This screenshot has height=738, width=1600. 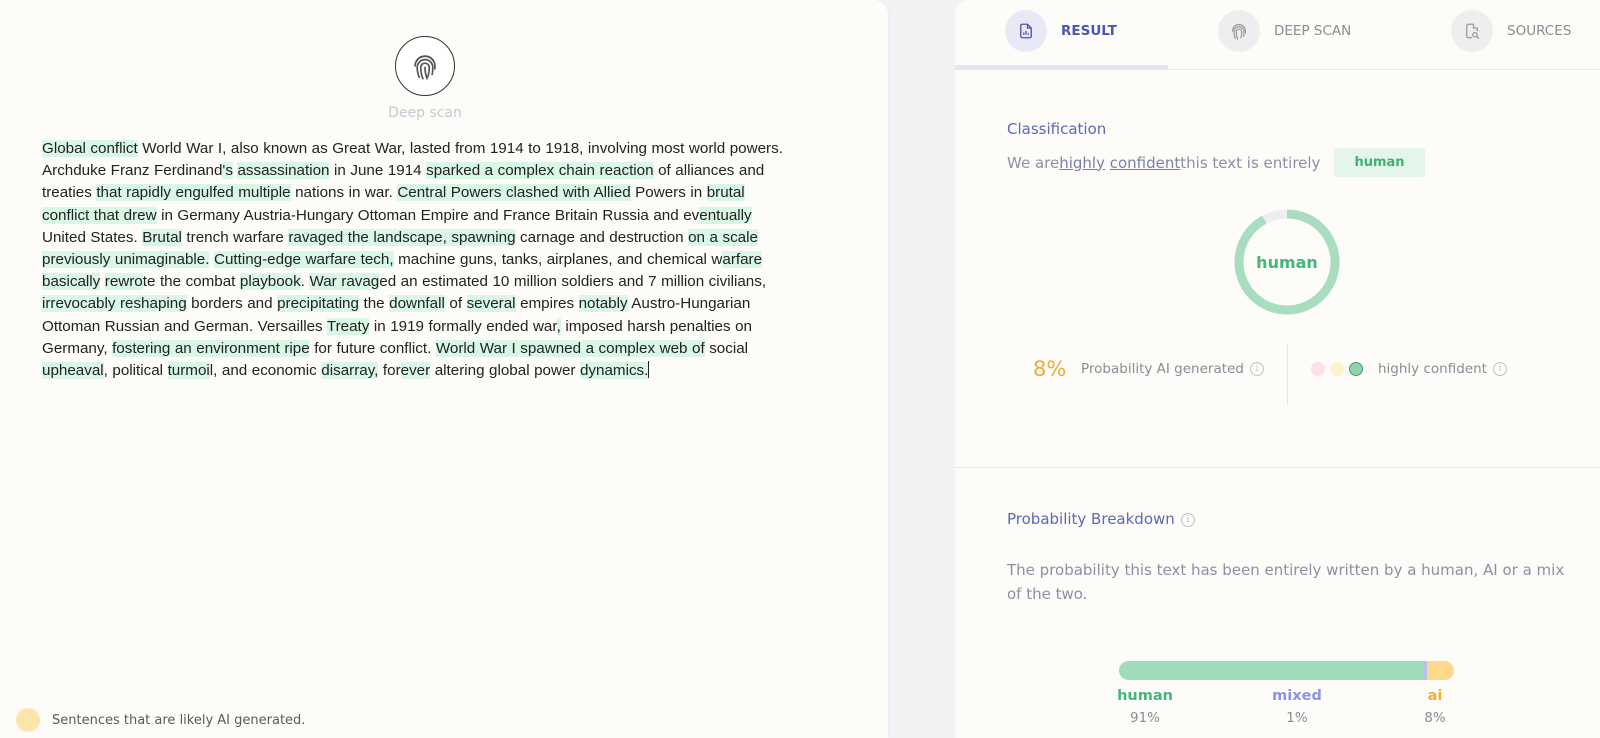 I want to click on plain-text: altering global power, so click(x=505, y=371).